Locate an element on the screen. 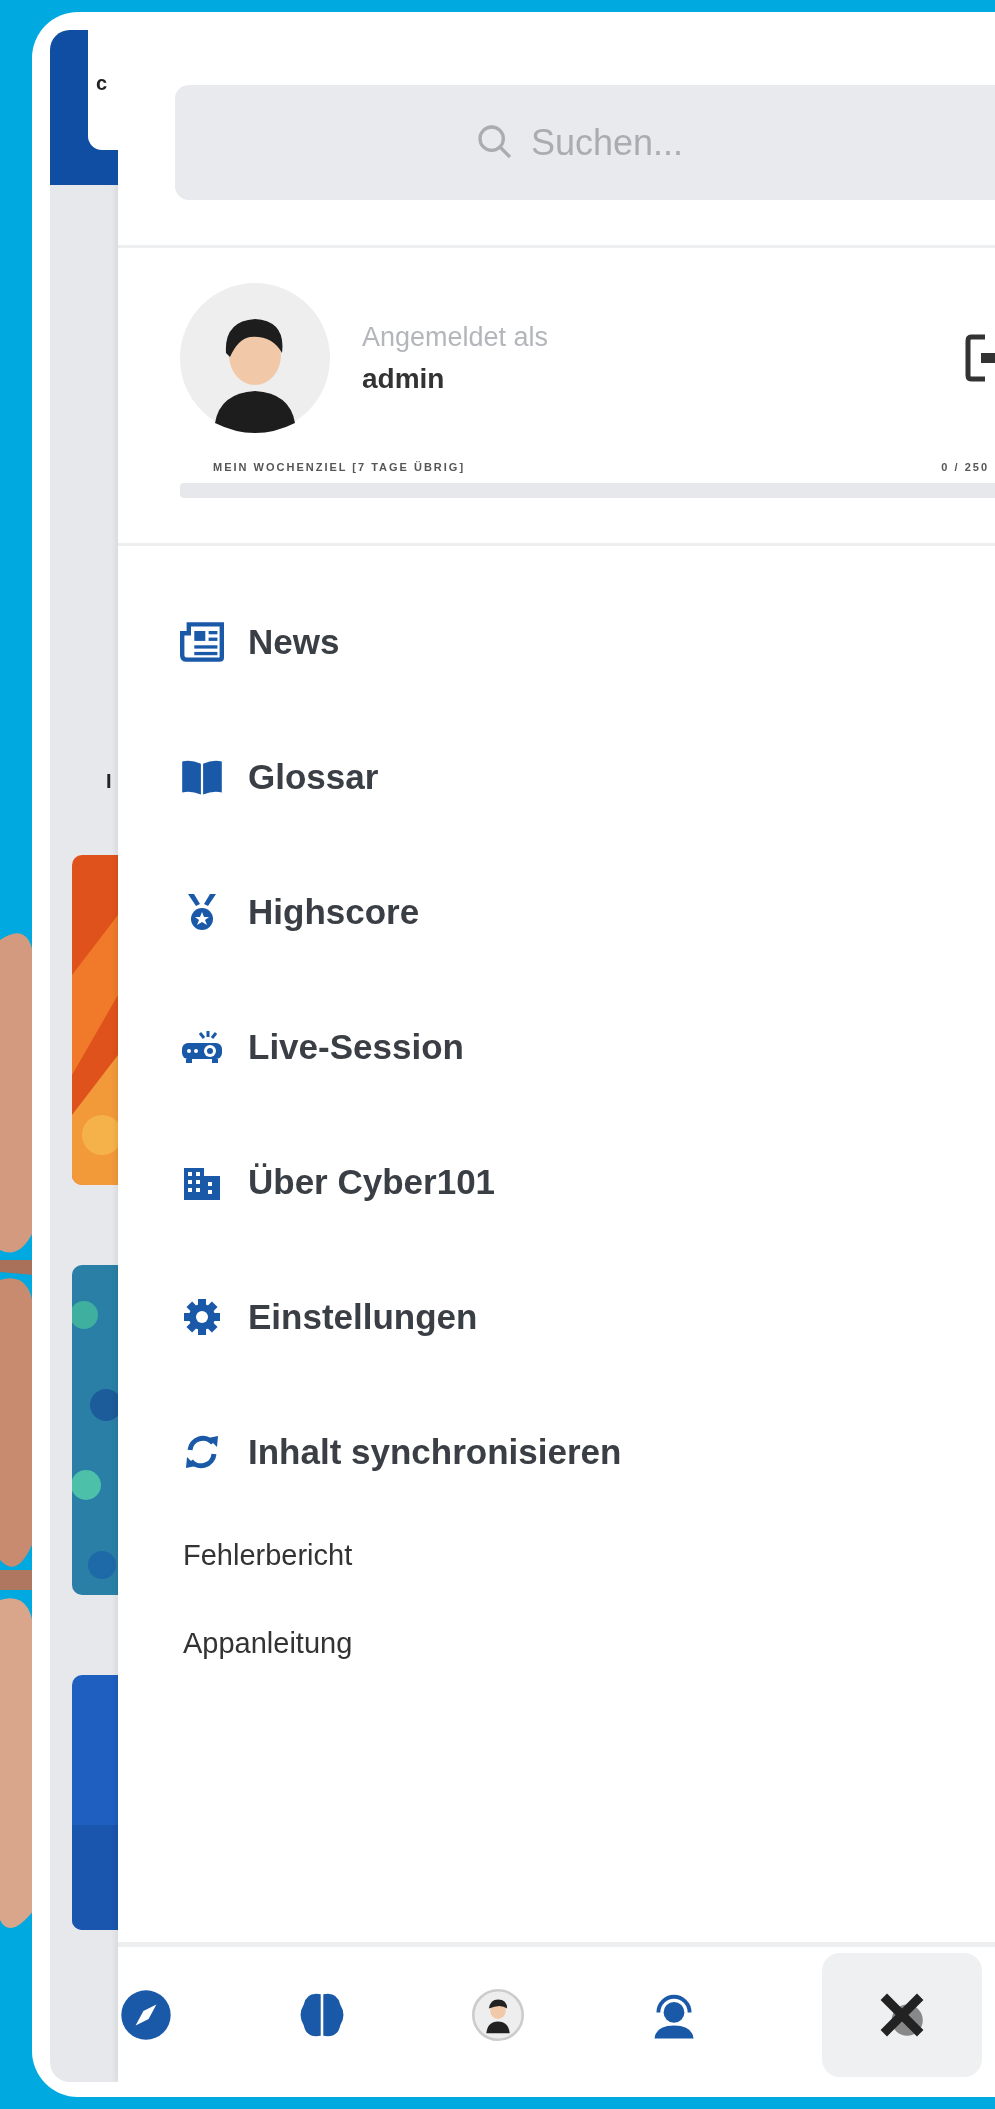  menu-item: News is located at coordinates (294, 641).